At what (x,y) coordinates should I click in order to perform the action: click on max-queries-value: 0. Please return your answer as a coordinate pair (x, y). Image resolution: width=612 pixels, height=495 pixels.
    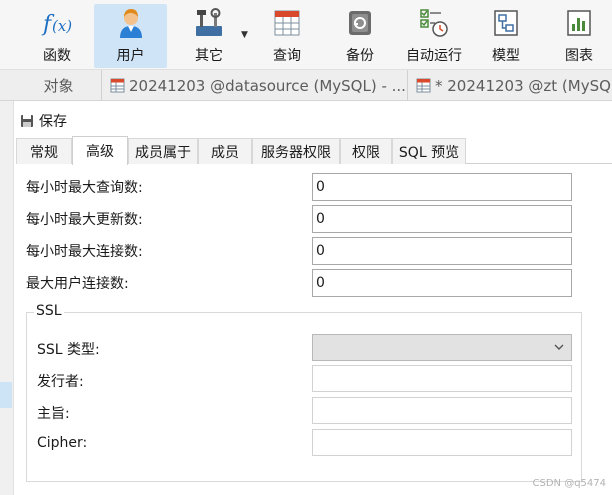
    Looking at the image, I should click on (320, 187).